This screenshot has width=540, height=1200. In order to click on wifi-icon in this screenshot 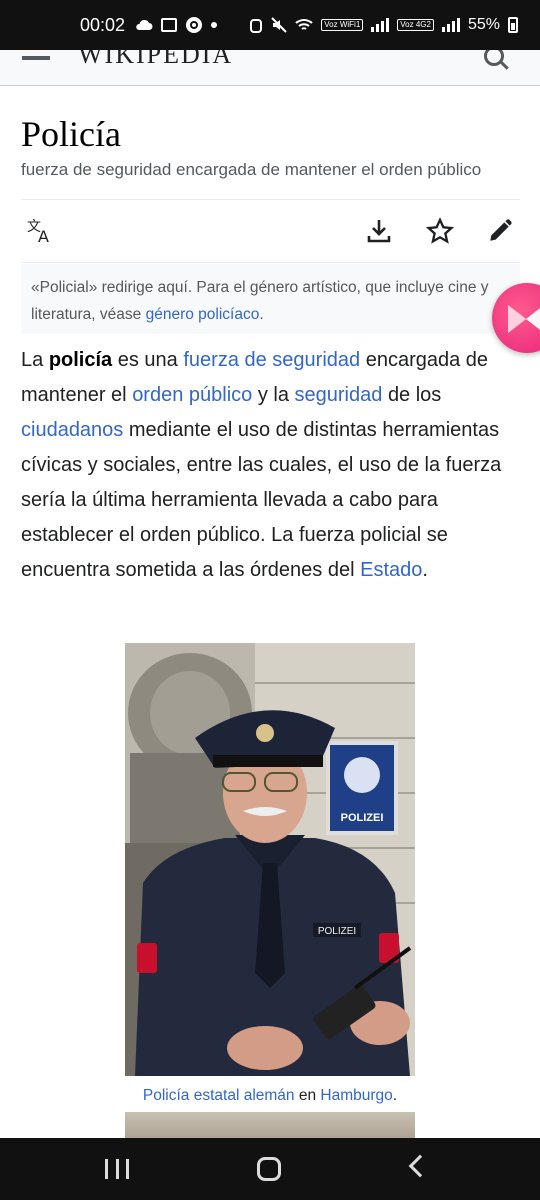, I will do `click(304, 24)`.